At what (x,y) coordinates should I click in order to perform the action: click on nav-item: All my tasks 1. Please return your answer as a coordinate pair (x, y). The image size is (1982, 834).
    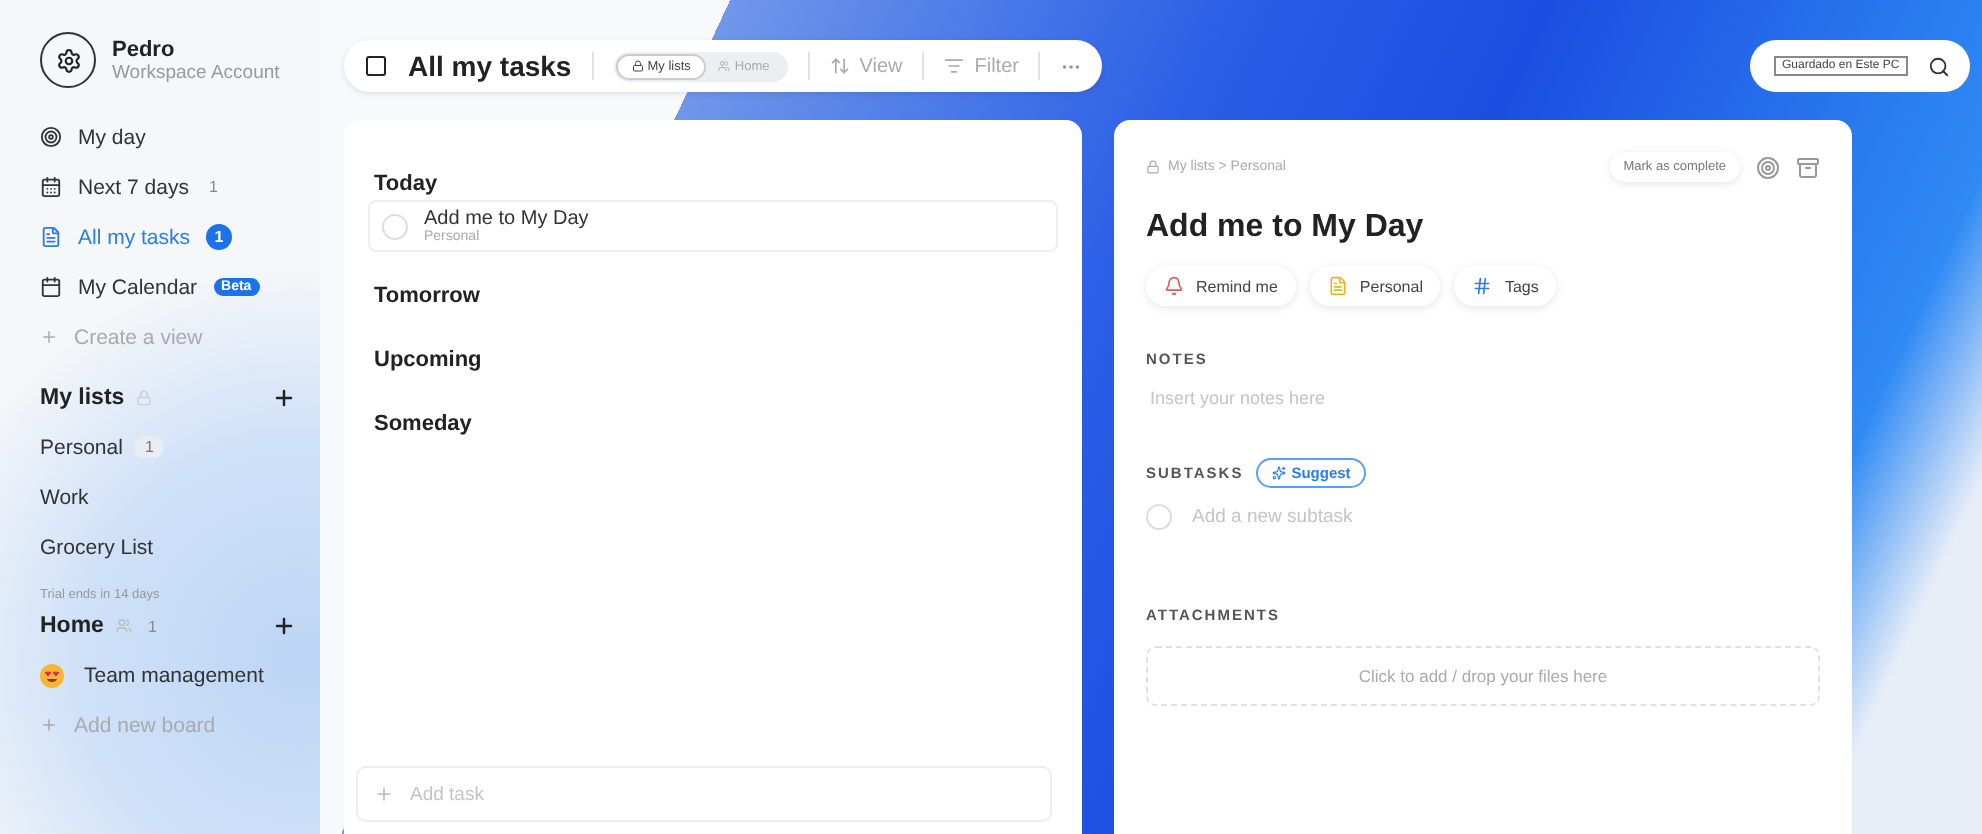
    Looking at the image, I should click on (168, 237).